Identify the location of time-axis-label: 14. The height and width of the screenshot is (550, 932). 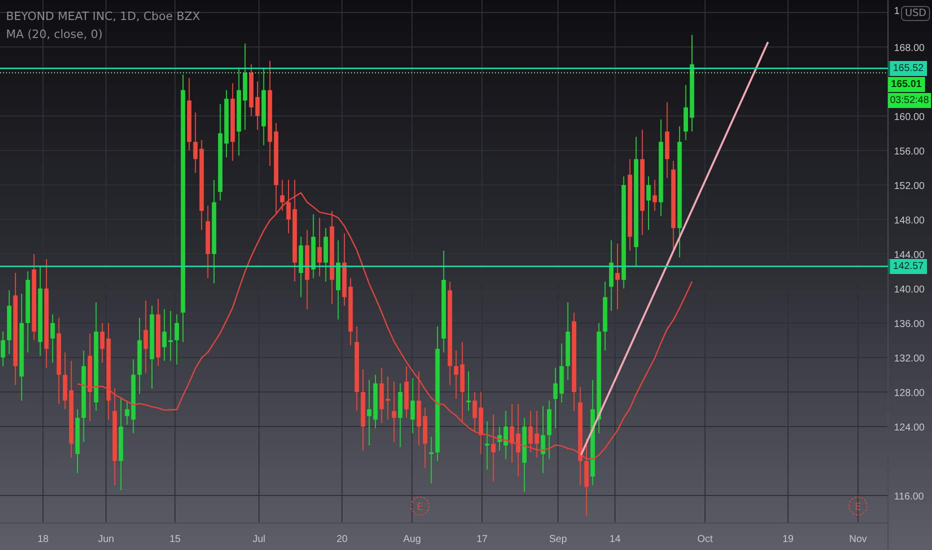
(615, 539).